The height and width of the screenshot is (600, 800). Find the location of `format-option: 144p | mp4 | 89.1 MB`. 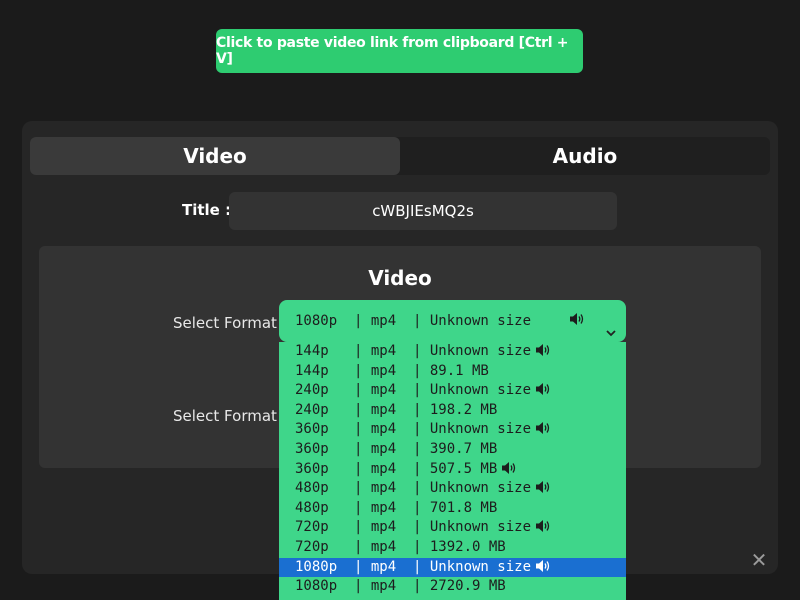

format-option: 144p | mp4 | 89.1 MB is located at coordinates (452, 372).